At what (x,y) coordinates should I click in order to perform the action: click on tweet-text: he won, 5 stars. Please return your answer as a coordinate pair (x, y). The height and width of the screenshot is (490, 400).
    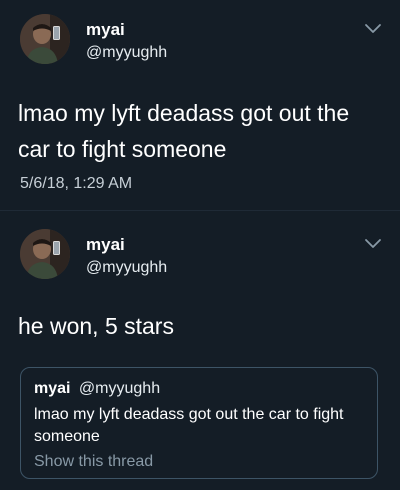
    Looking at the image, I should click on (96, 326).